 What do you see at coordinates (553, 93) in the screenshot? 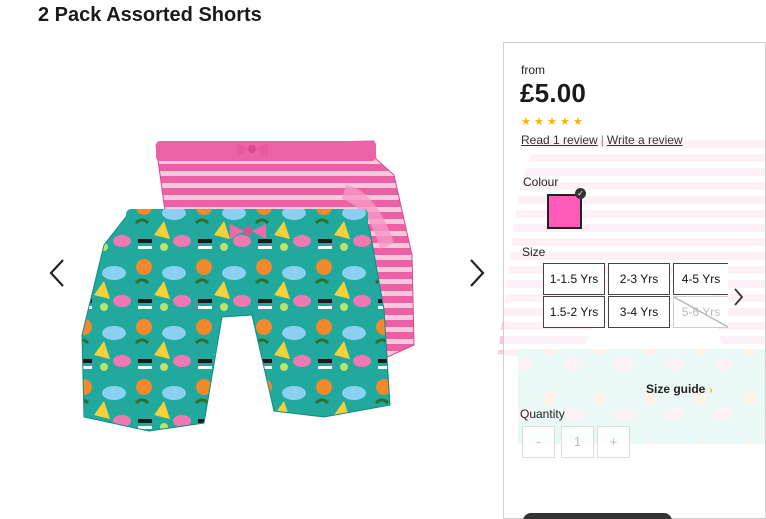
I see `price: £5.00` at bounding box center [553, 93].